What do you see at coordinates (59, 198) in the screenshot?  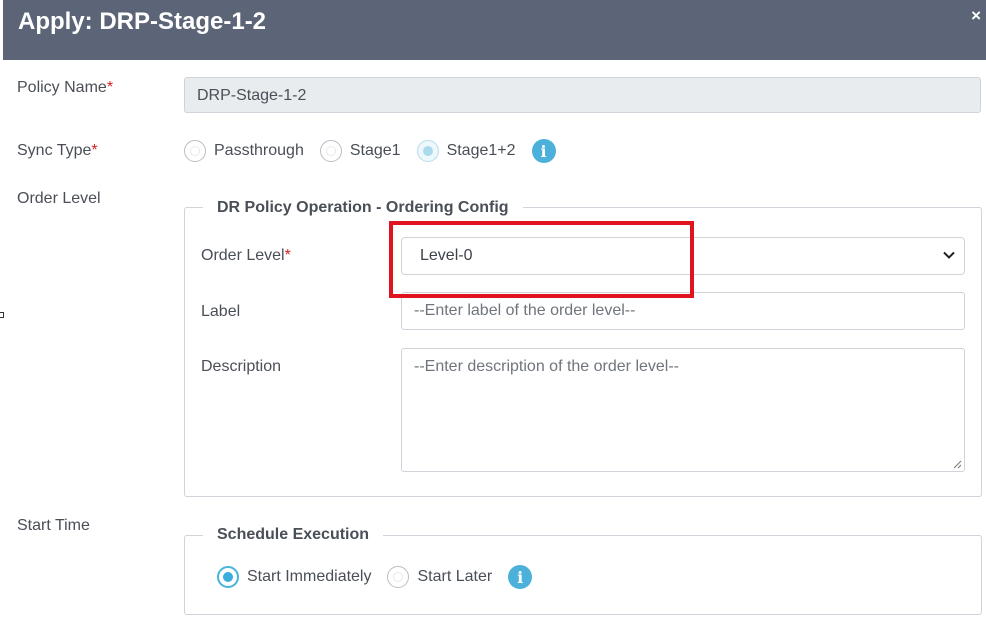 I see `order-level-section-label: Order Level` at bounding box center [59, 198].